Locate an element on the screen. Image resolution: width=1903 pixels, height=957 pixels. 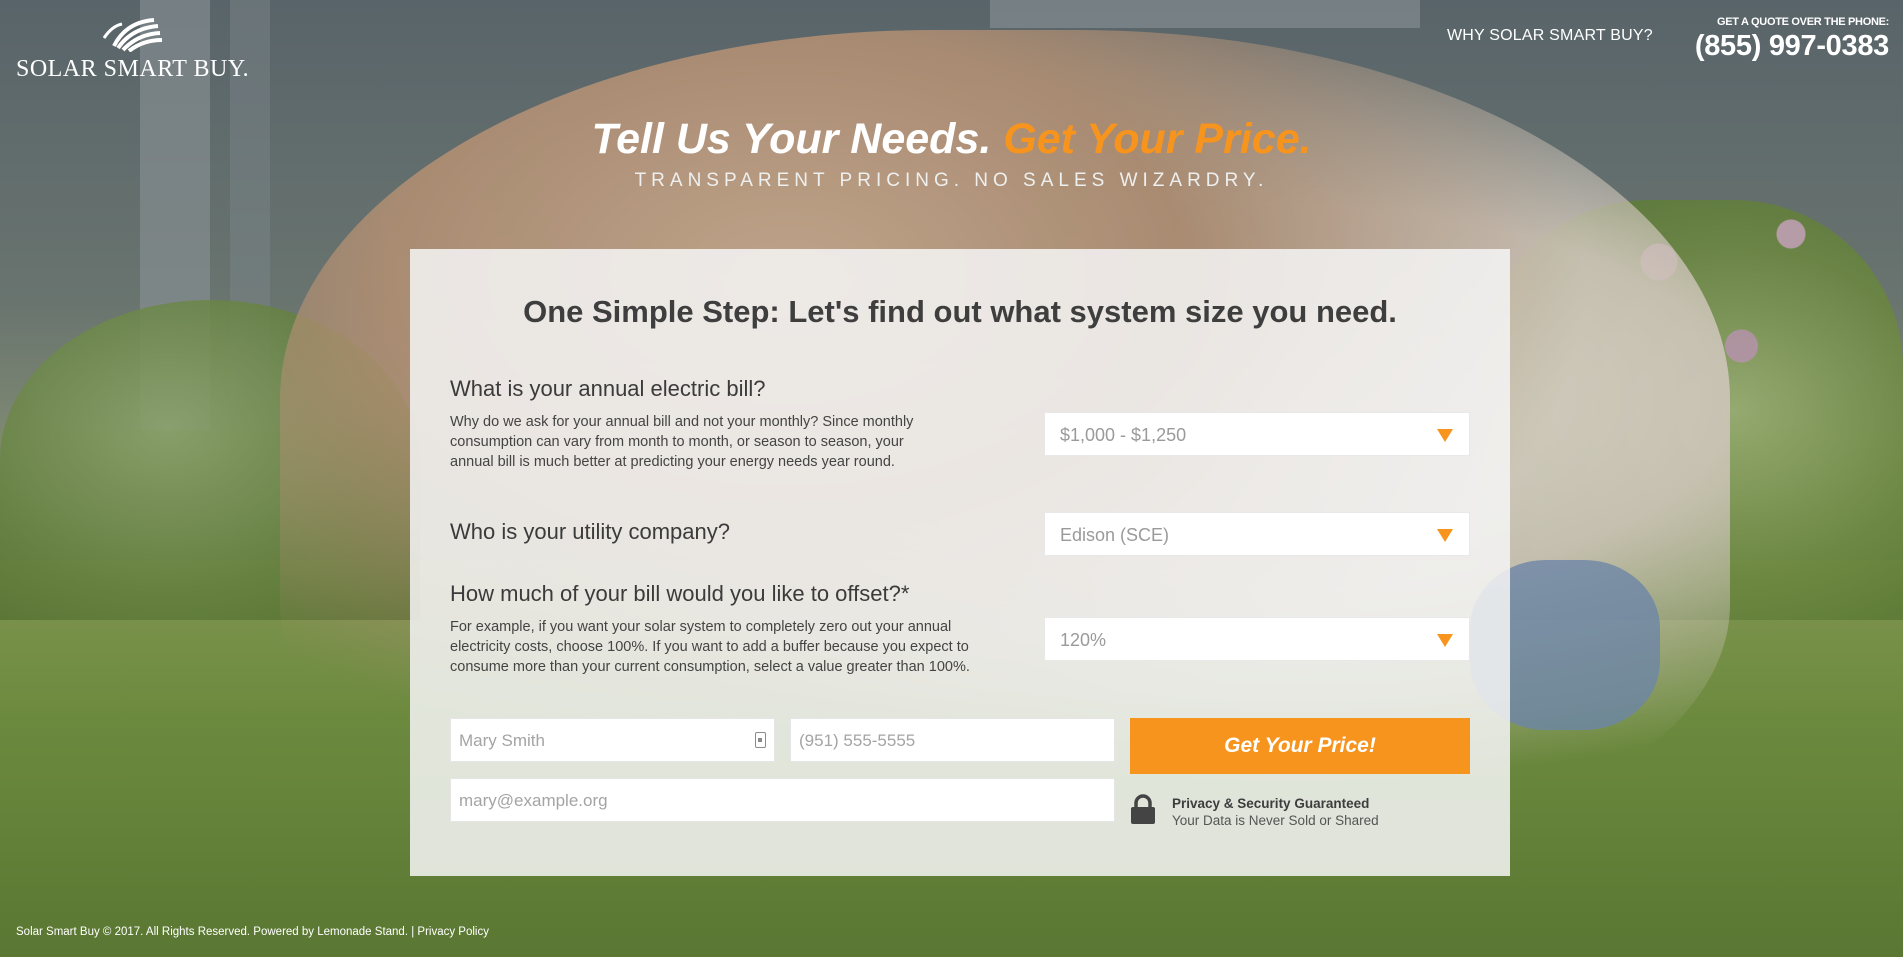
phone-placeholder: (951) 555-5555 is located at coordinates (857, 740).